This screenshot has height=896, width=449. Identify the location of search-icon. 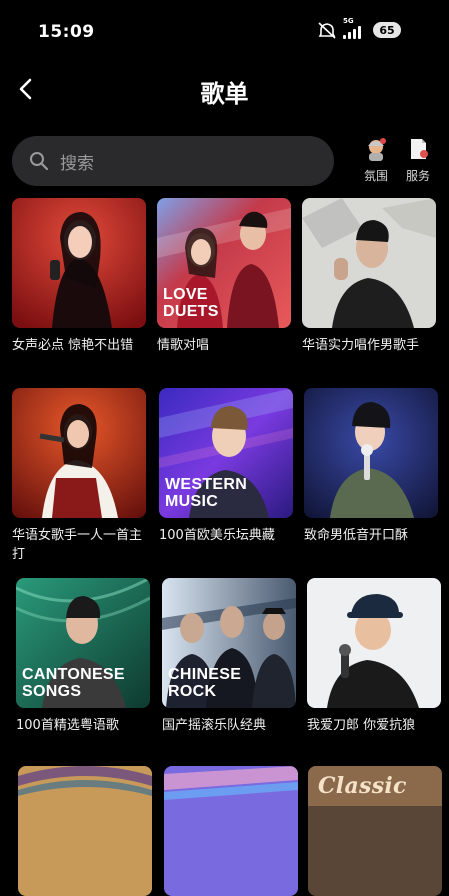
(39, 161).